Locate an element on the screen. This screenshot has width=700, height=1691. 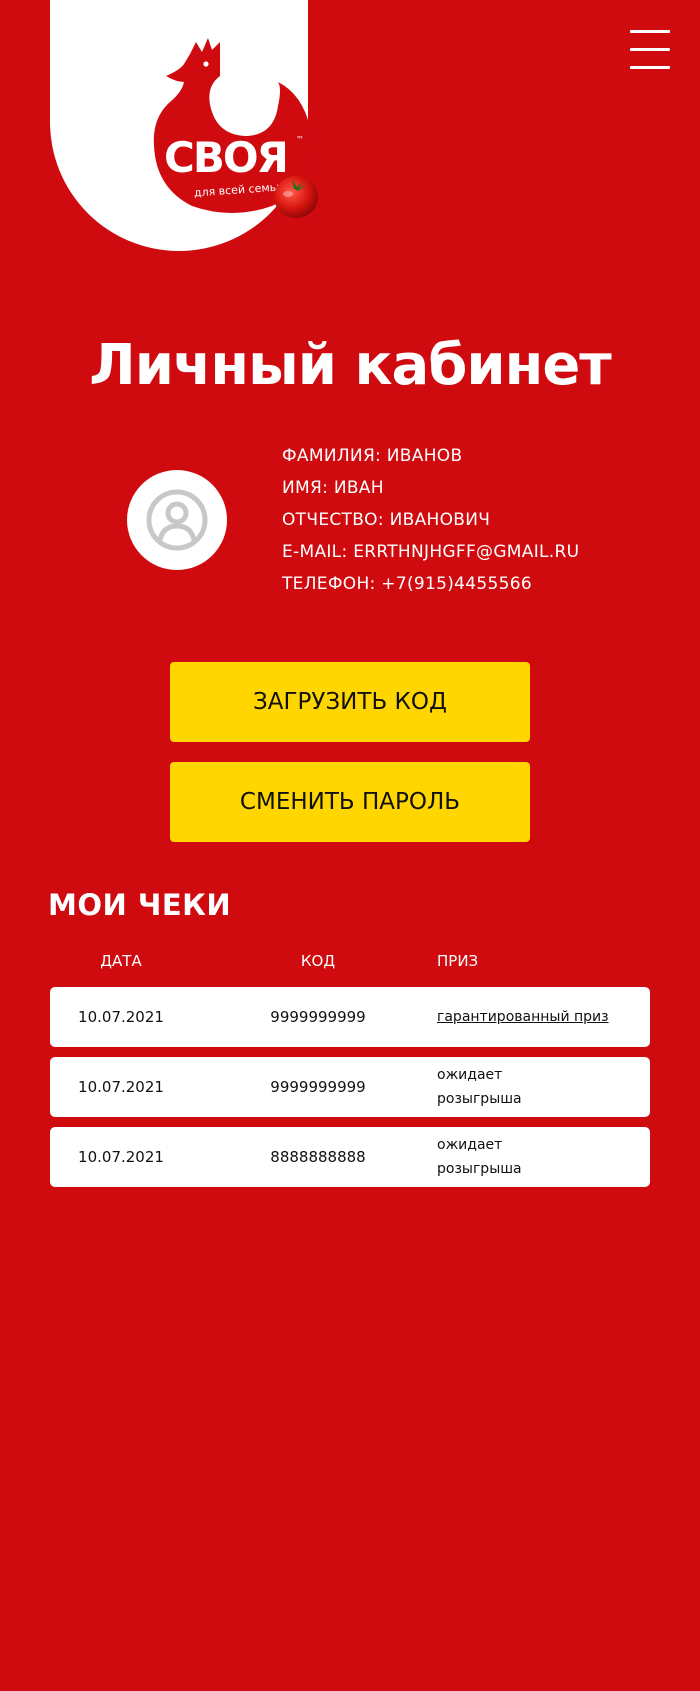
receipt-prize-cell: гарантированный приз is located at coordinates (537, 1017).